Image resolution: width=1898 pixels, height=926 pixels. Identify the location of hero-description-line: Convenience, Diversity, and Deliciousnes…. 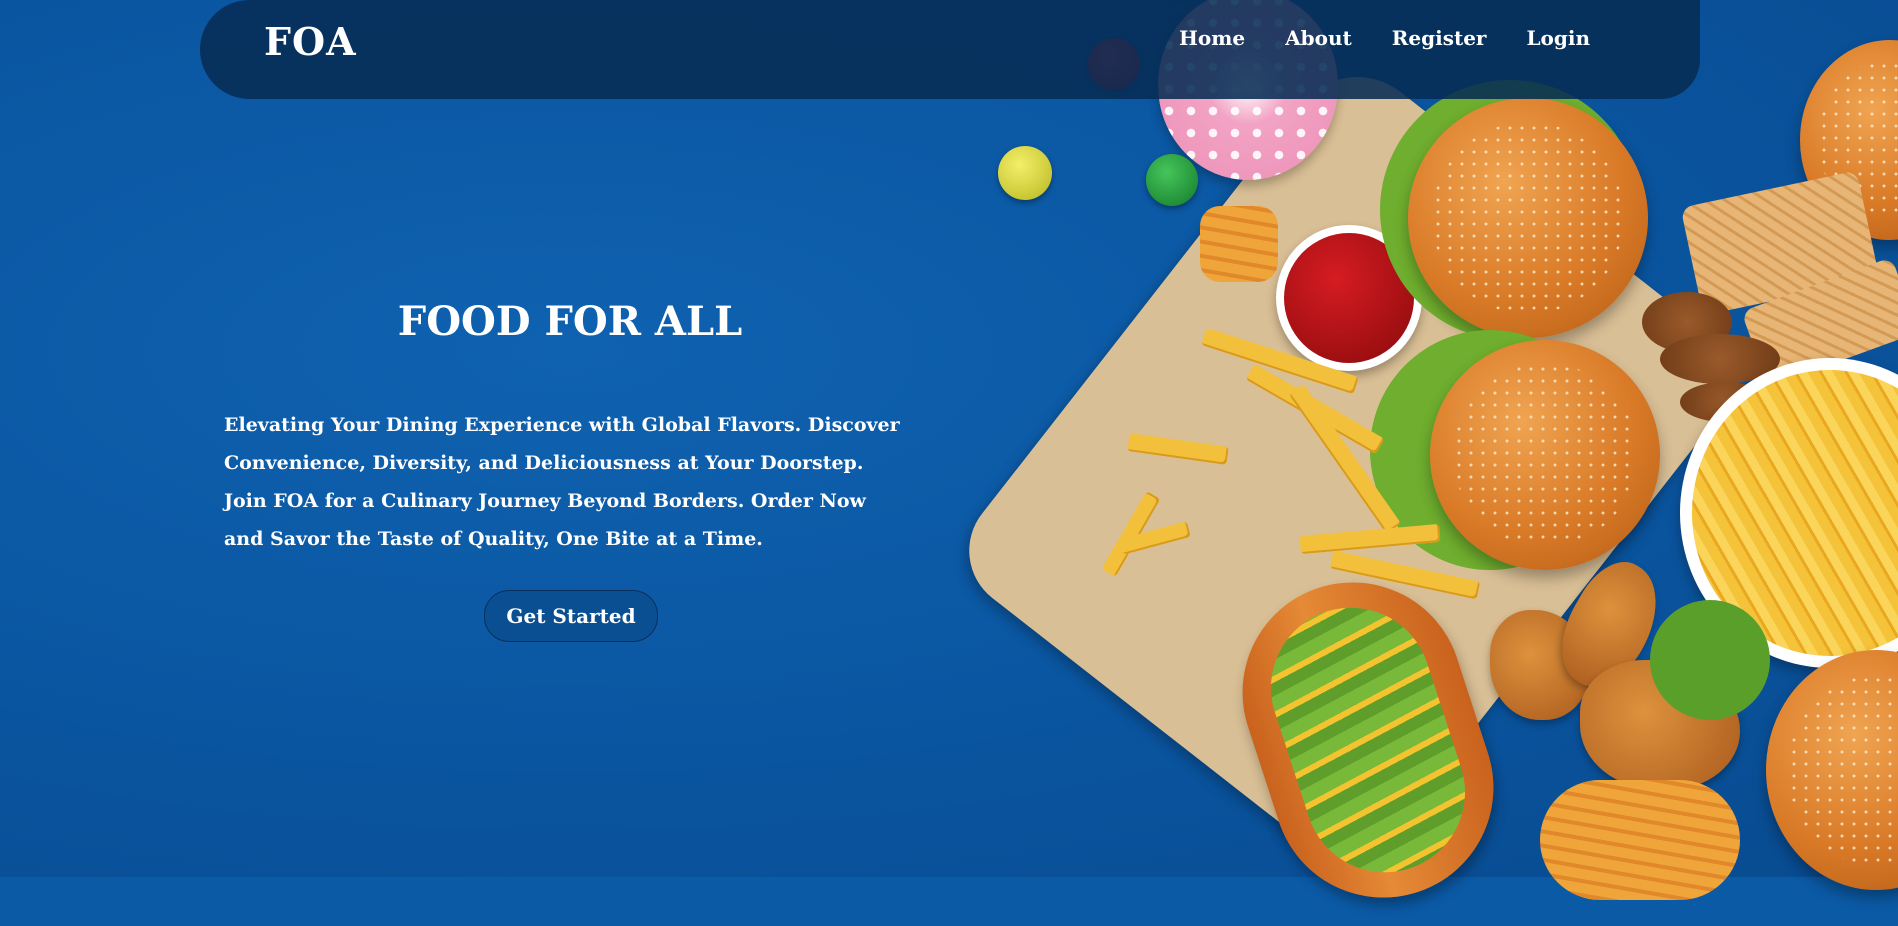
(544, 463).